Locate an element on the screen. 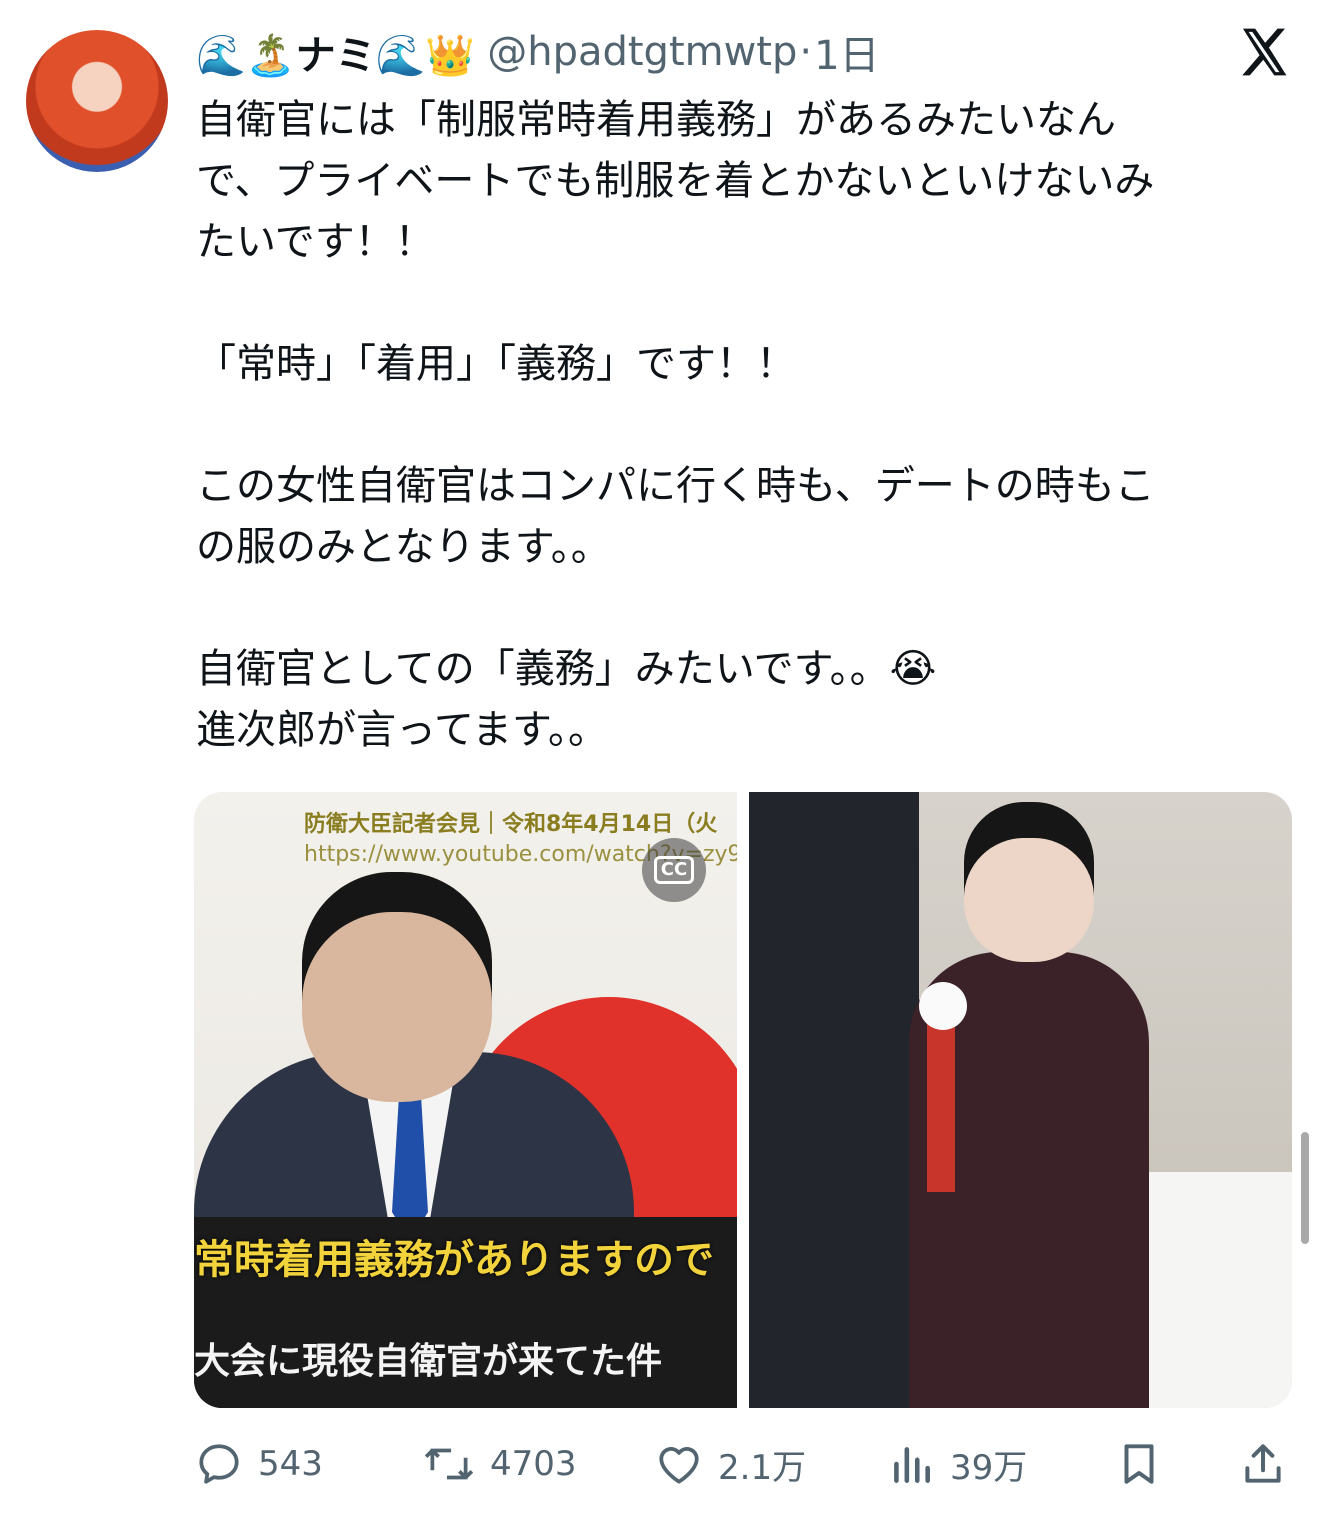  scrollbar is located at coordinates (1305, 1188).